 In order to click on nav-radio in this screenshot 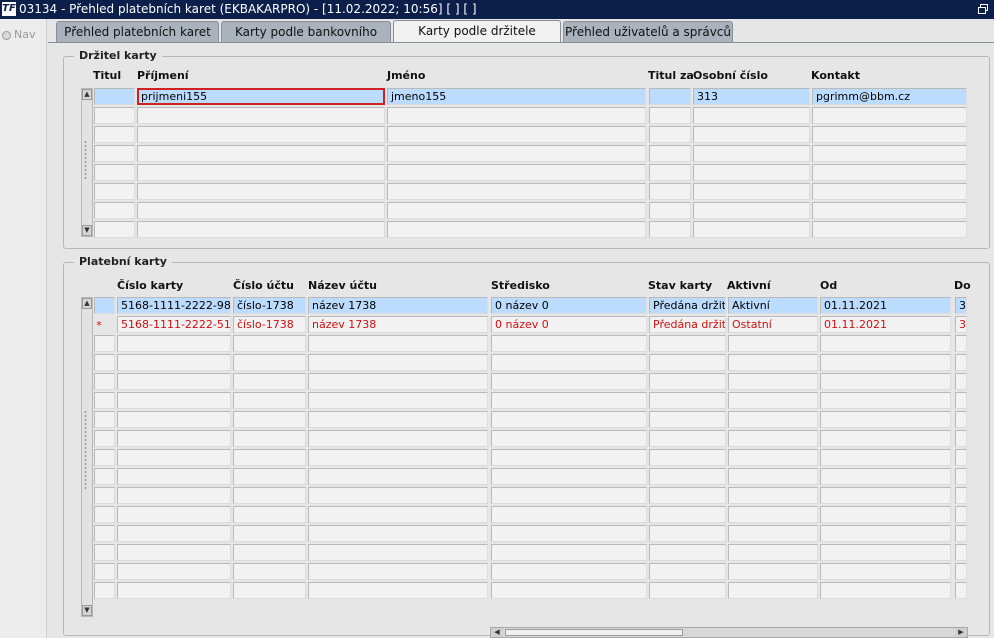, I will do `click(6, 35)`.